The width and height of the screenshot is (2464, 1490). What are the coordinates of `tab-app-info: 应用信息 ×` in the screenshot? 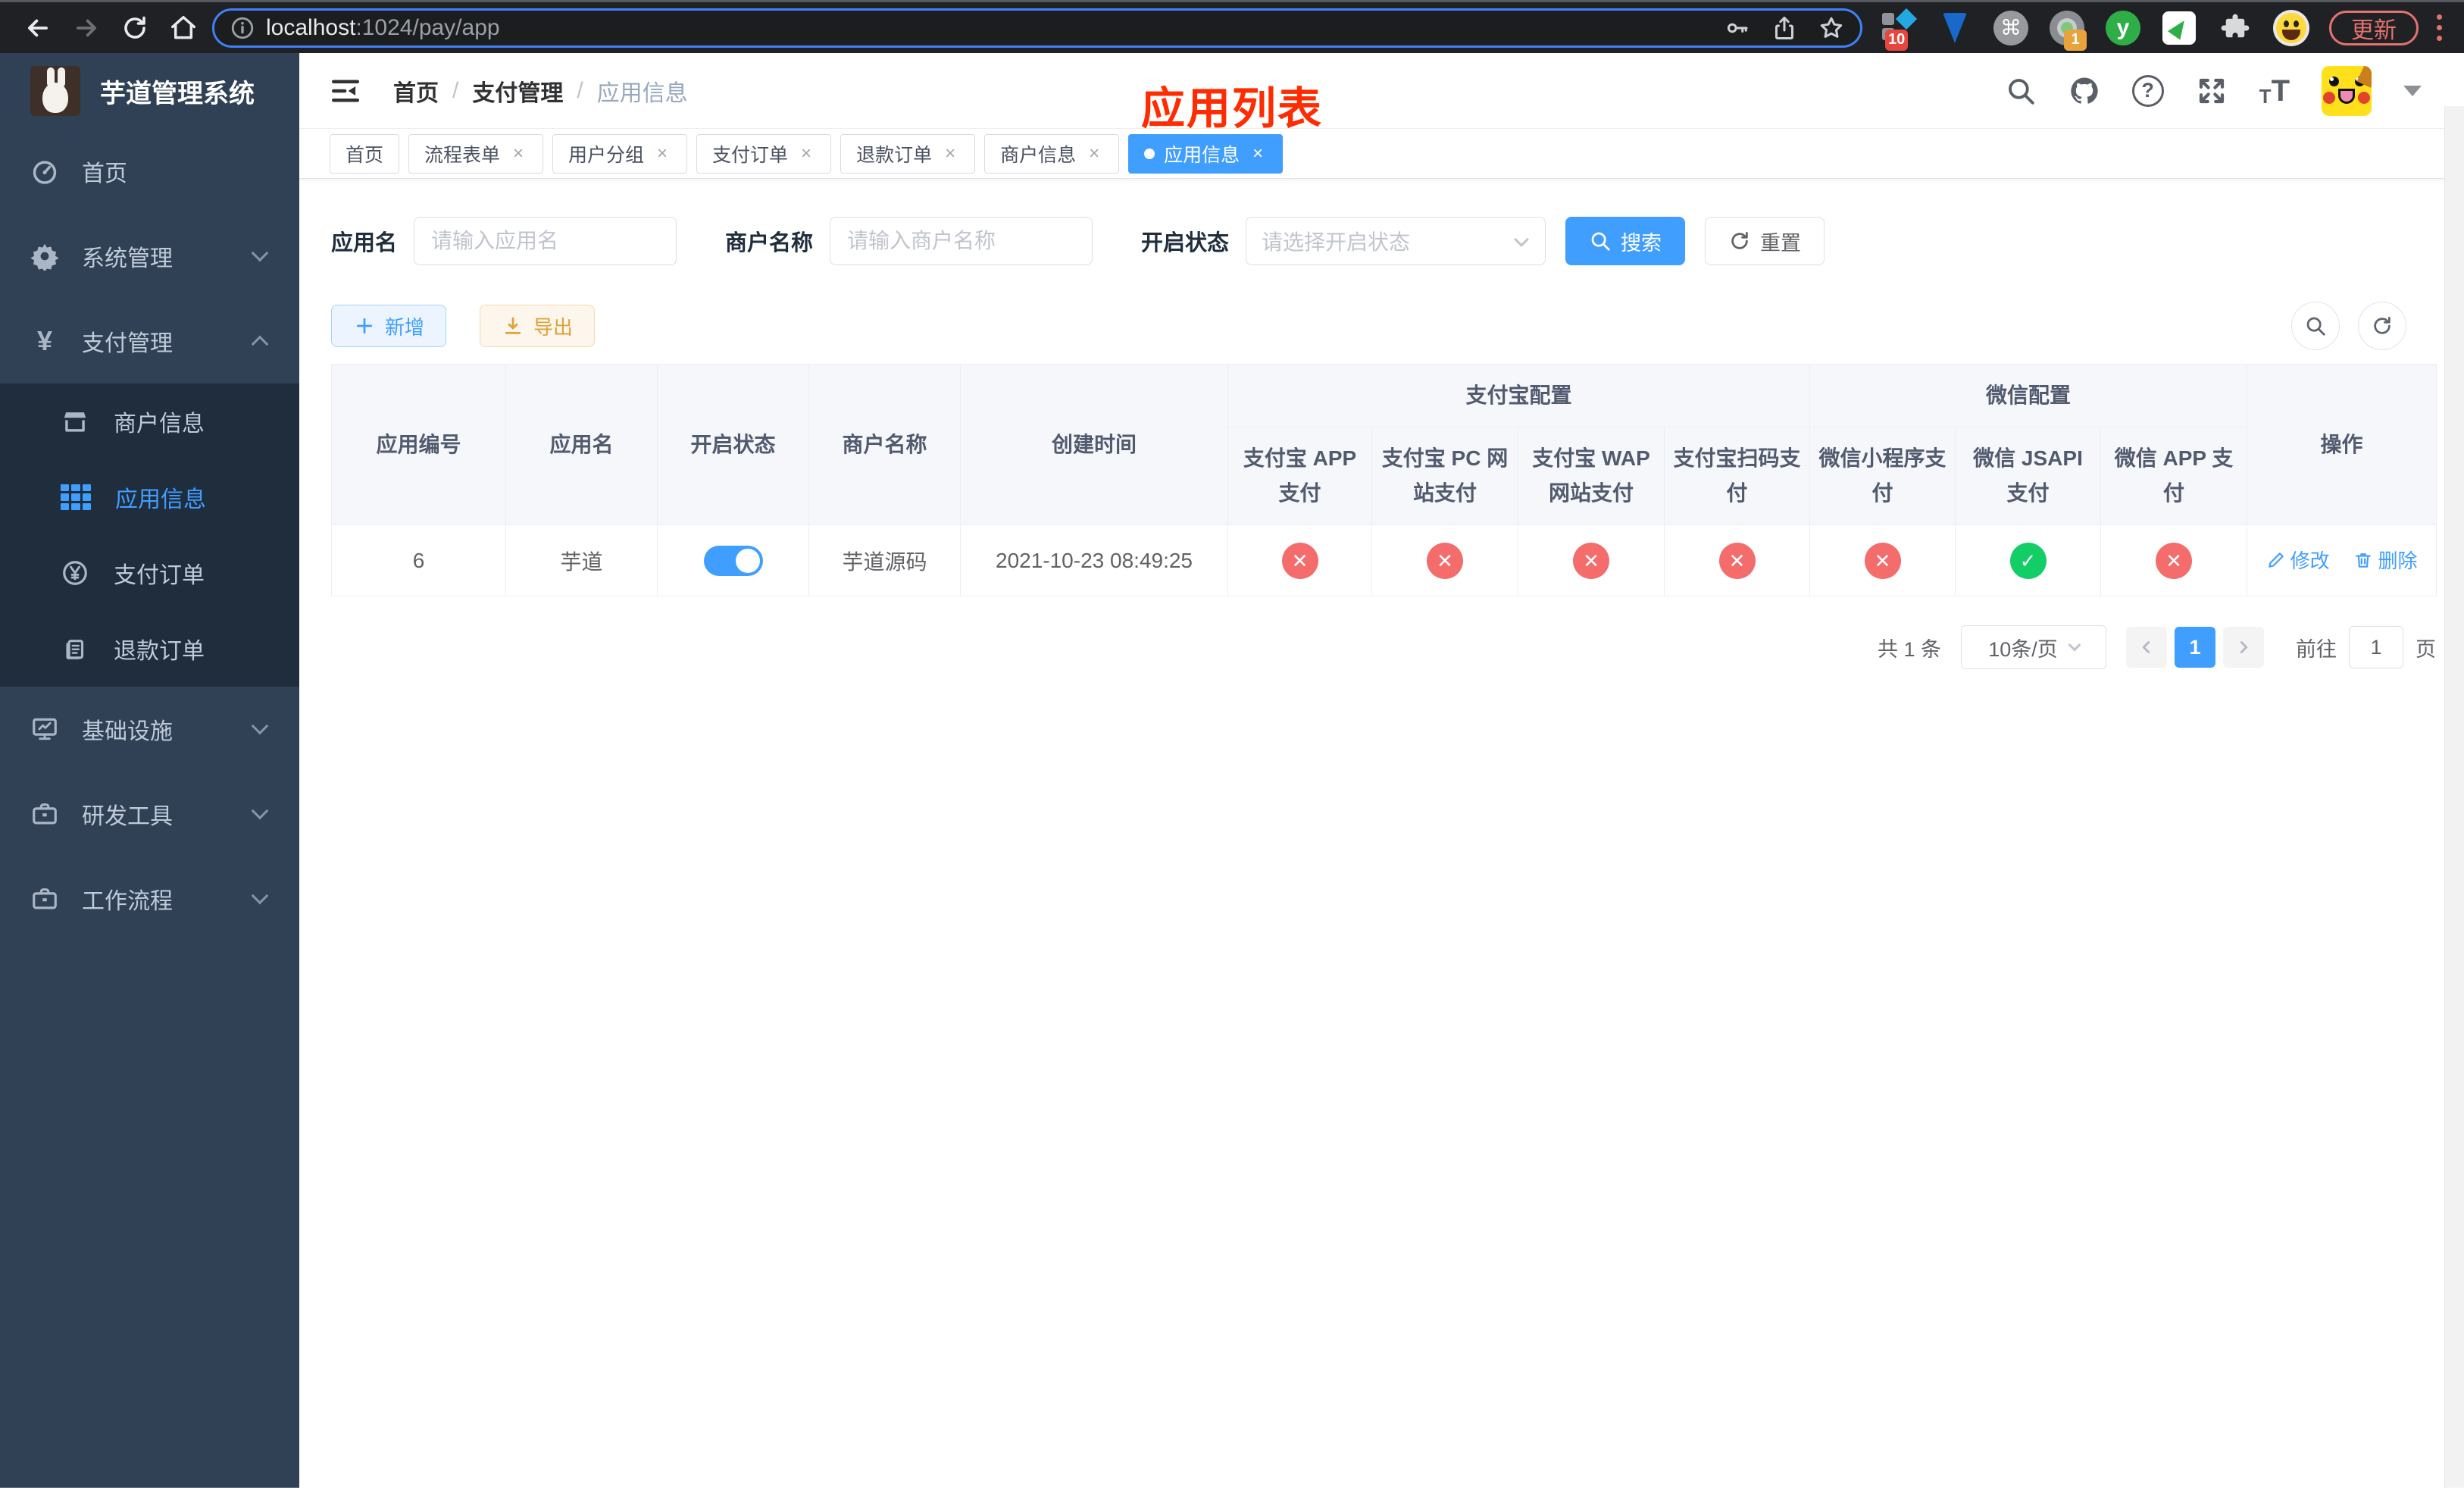 It's located at (1206, 153).